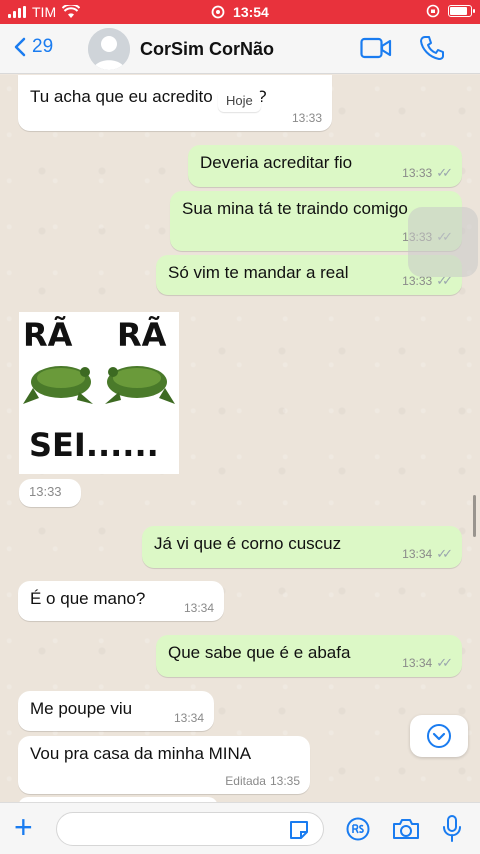 The width and height of the screenshot is (480, 854). Describe the element at coordinates (116, 711) in the screenshot. I see `message-bubble-incoming: Me poupe viu 13:34` at that location.